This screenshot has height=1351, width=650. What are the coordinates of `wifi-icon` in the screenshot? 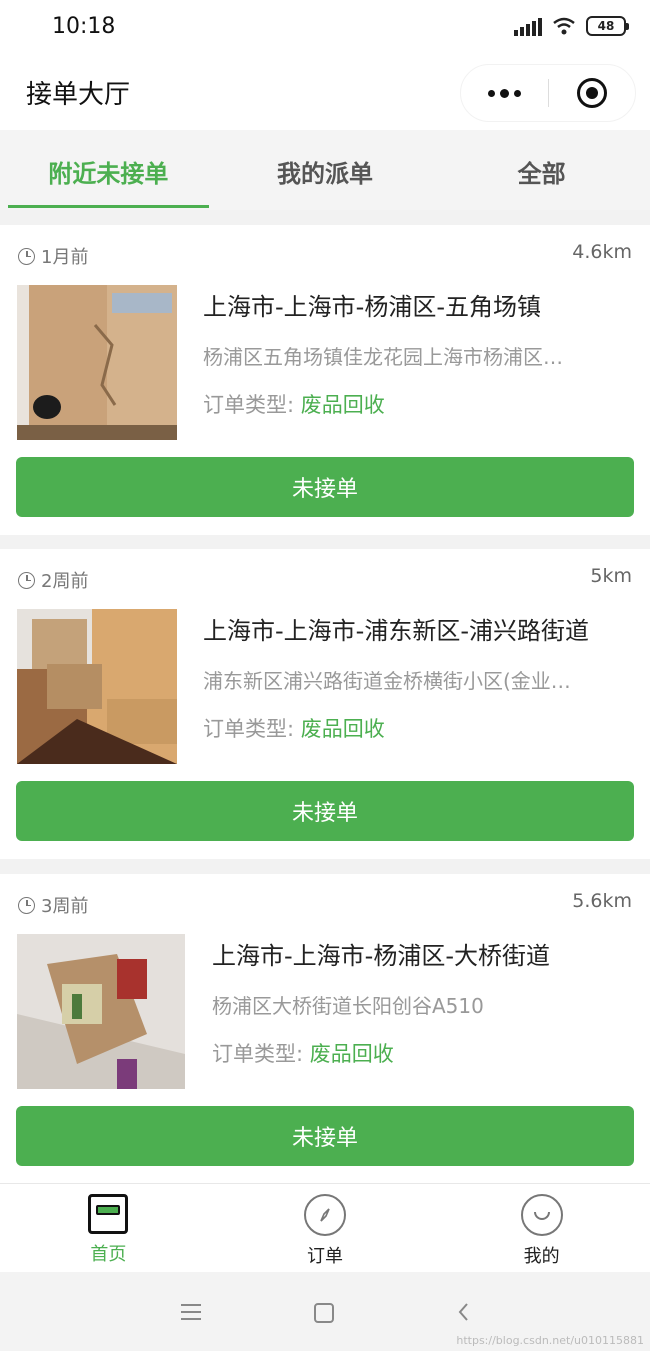 It's located at (564, 26).